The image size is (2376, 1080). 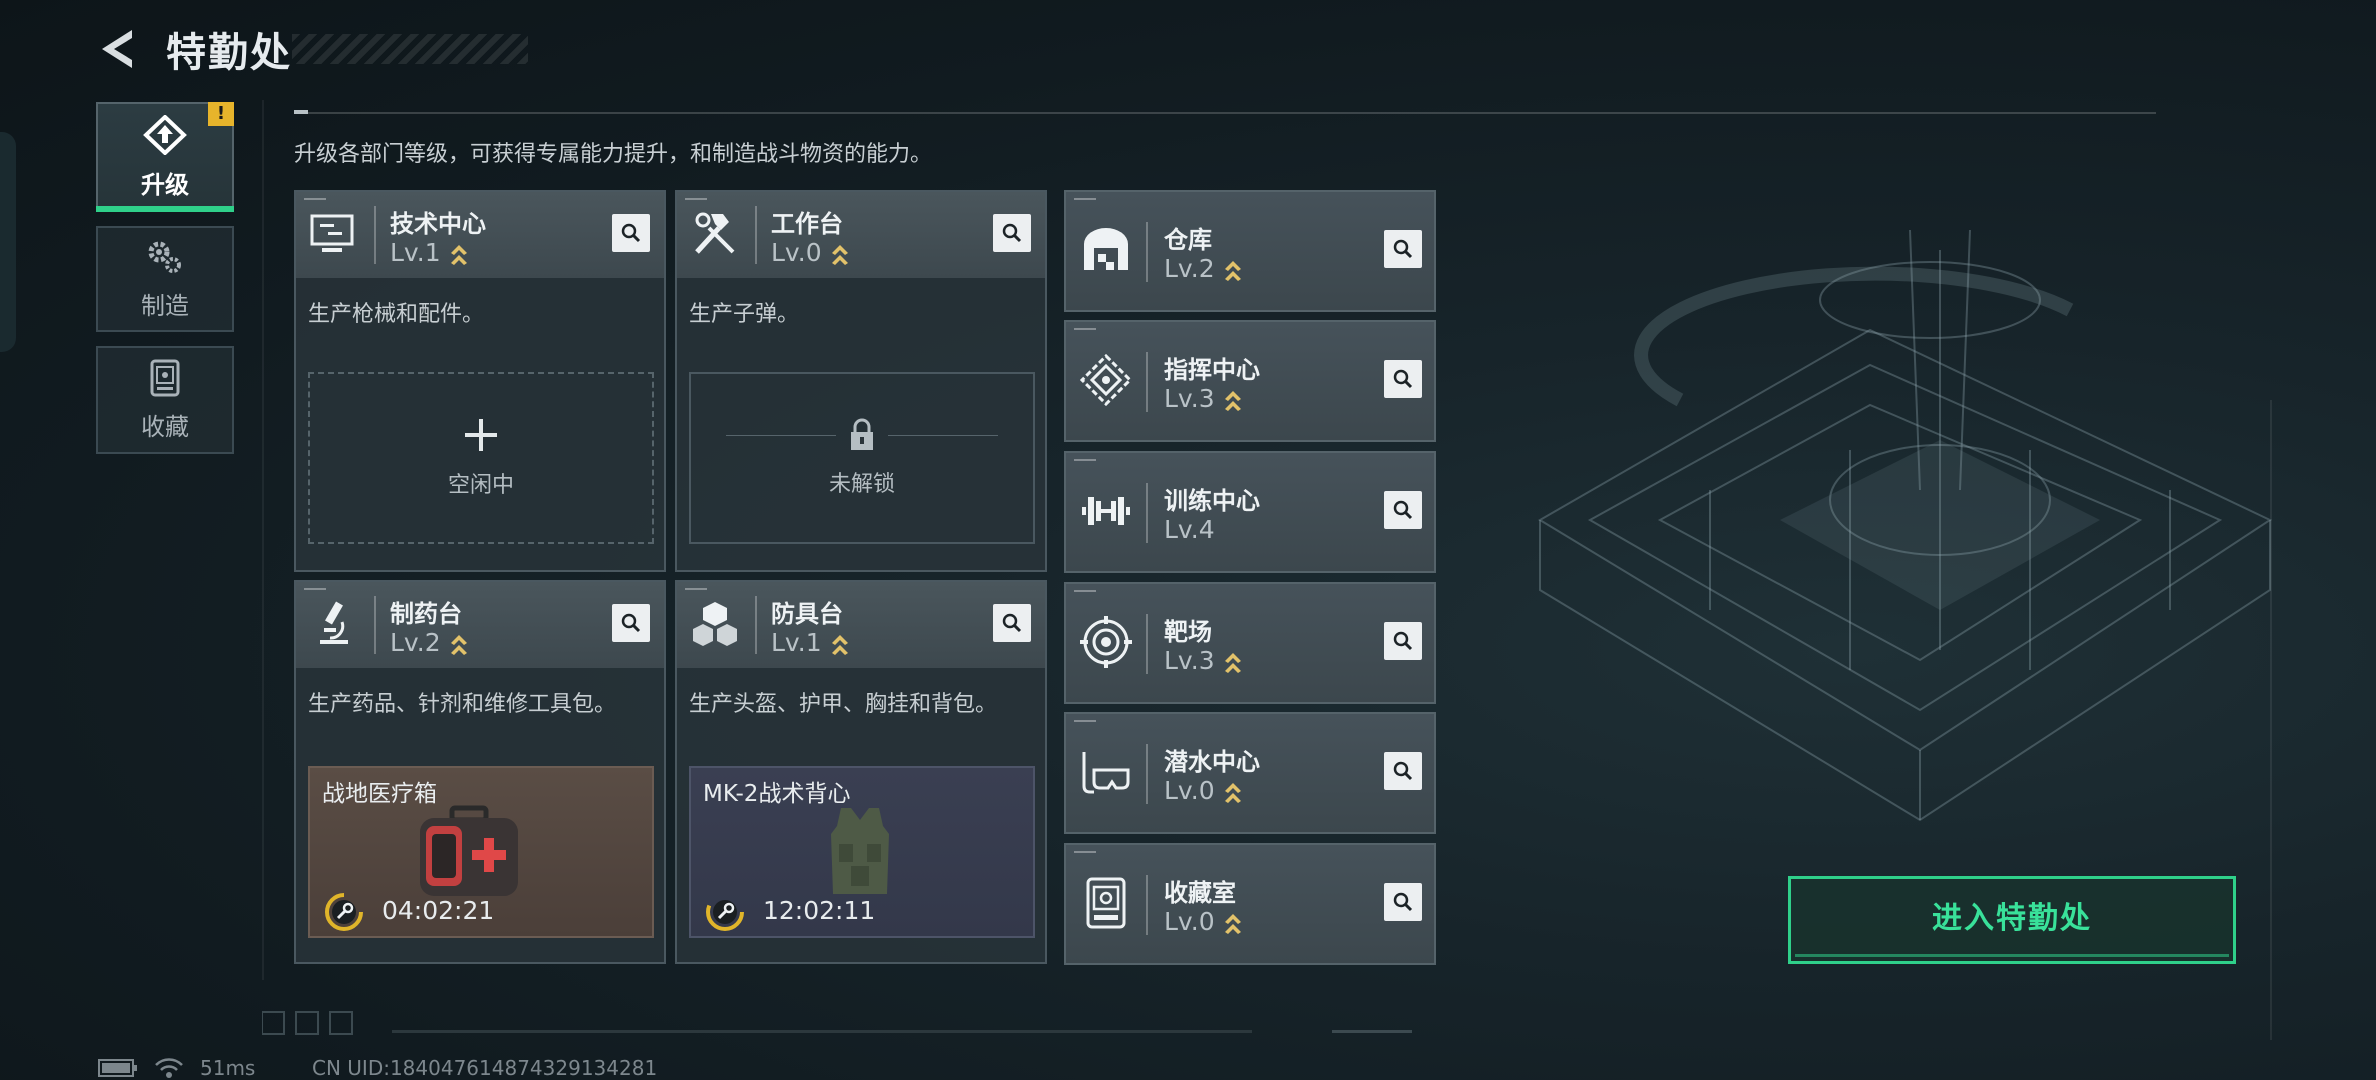 I want to click on tab-upgrade: 升级 !, so click(x=165, y=157).